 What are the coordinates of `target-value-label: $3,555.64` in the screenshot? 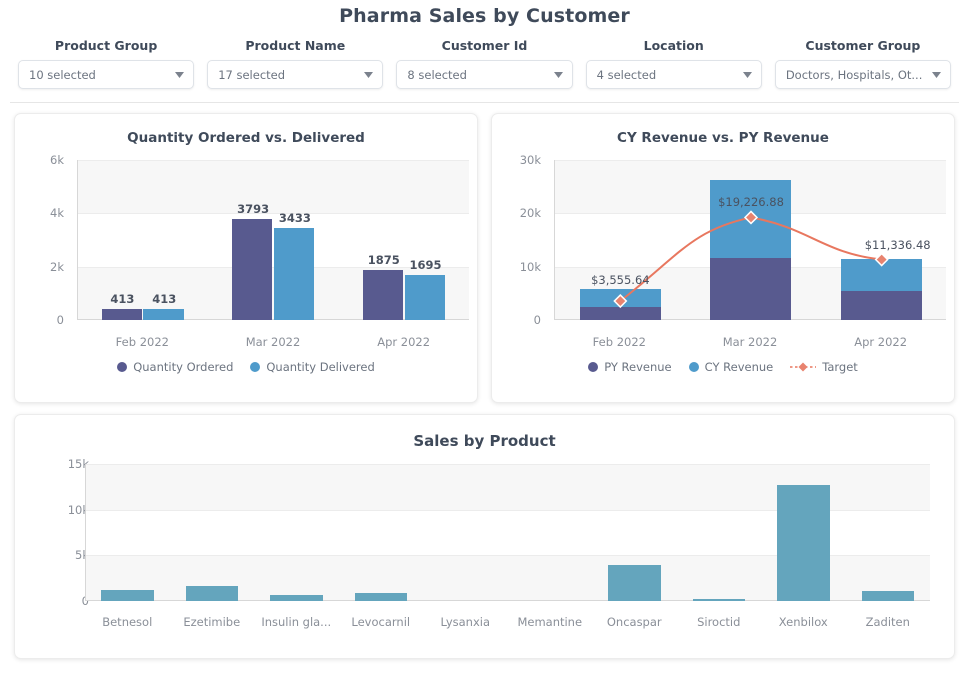 It's located at (620, 279).